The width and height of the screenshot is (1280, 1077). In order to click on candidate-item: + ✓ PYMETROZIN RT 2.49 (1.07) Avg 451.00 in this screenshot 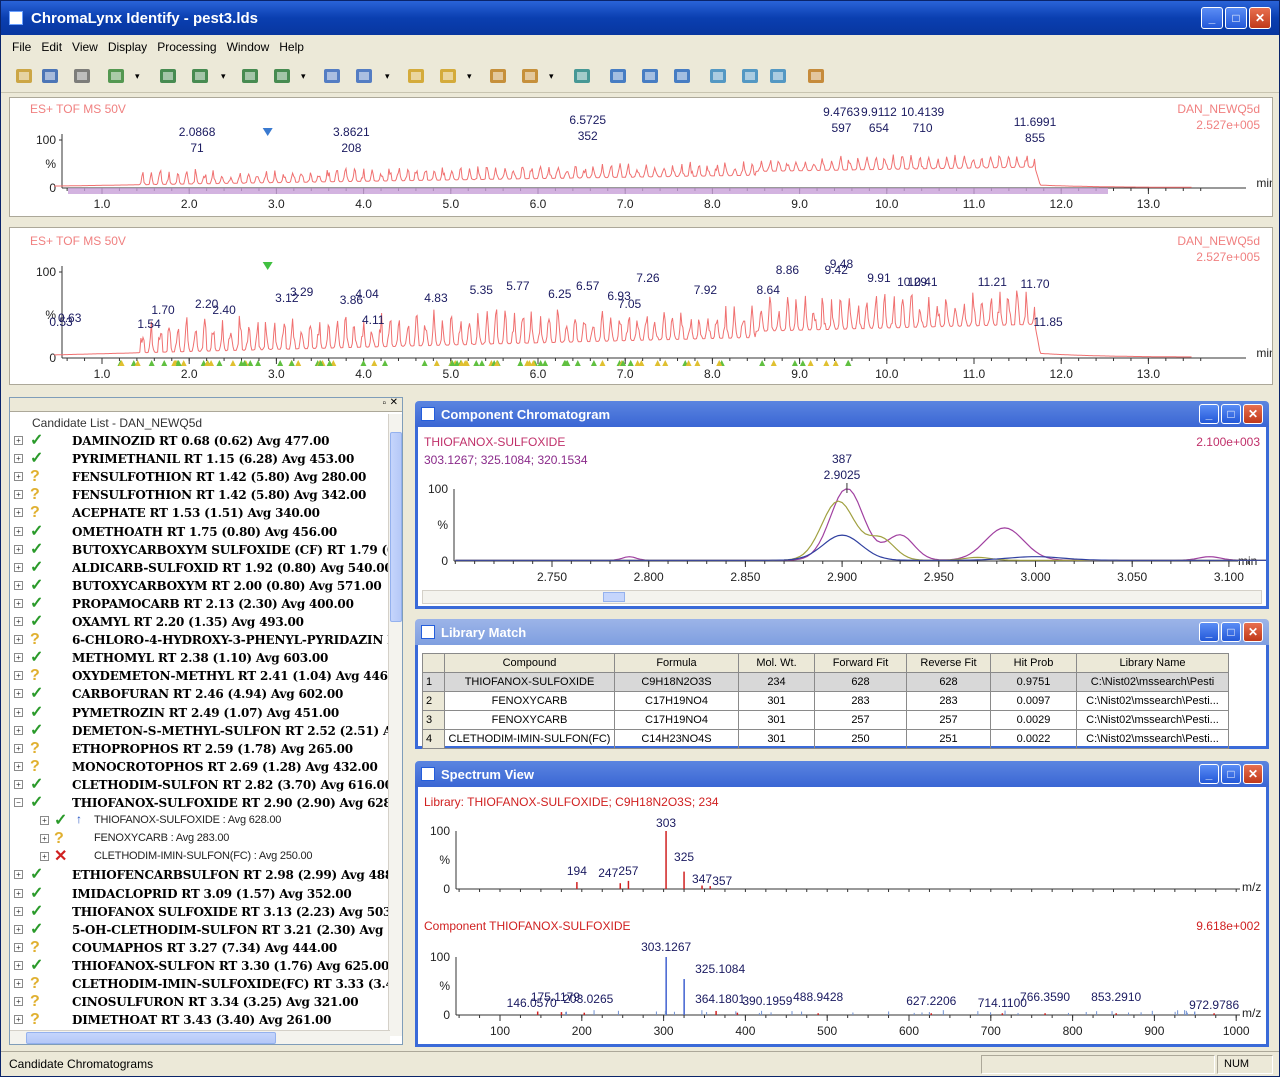, I will do `click(200, 713)`.